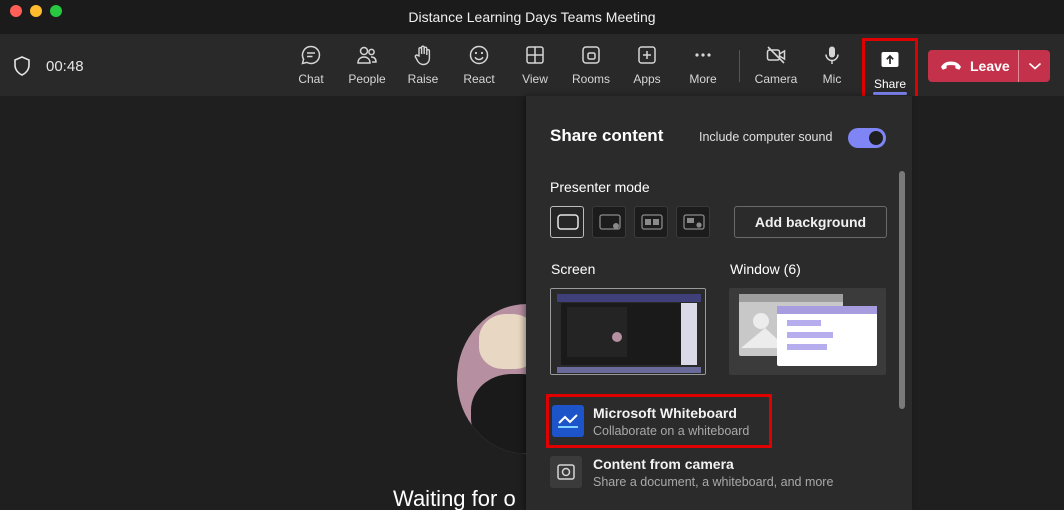 This screenshot has height=510, width=1064. Describe the element at coordinates (665, 413) in the screenshot. I see `whiteboard-title: Microsoft Whiteboard` at that location.